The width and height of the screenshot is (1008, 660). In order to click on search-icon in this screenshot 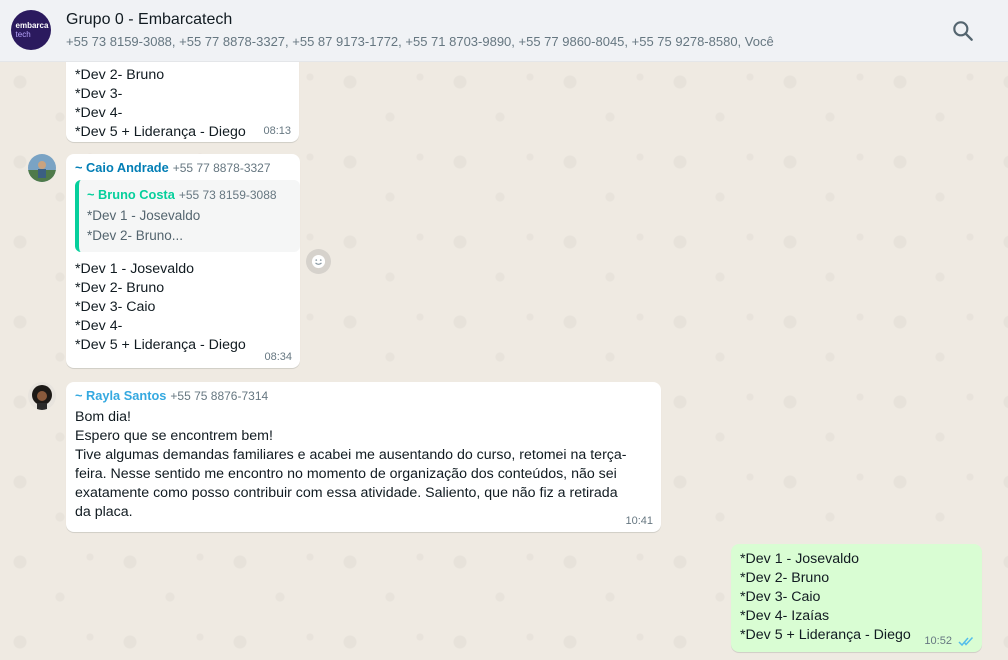, I will do `click(963, 31)`.